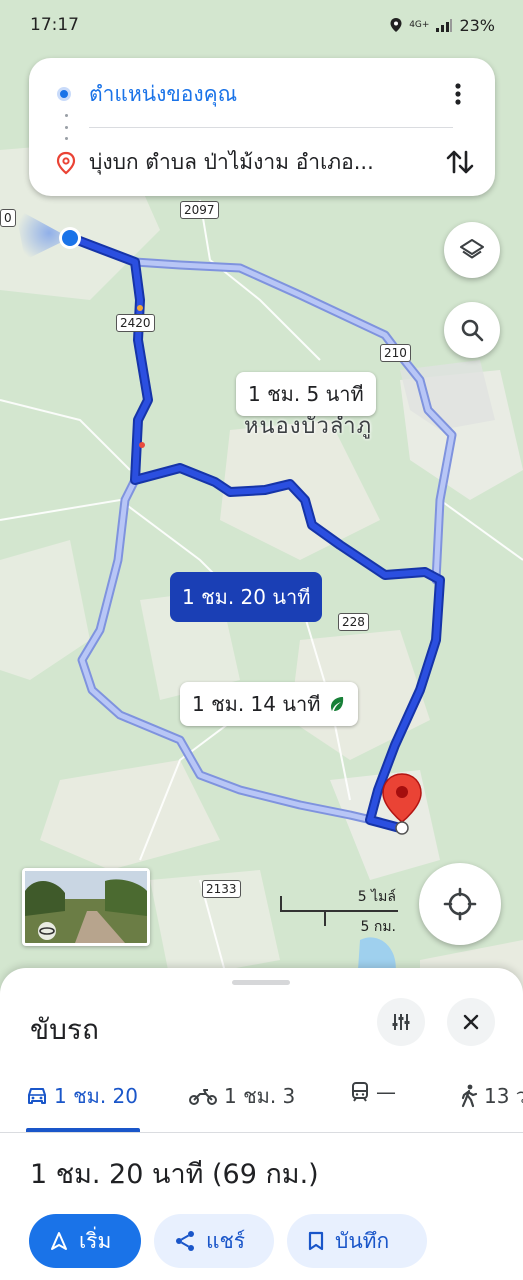 The image size is (523, 1280). Describe the element at coordinates (59, 1241) in the screenshot. I see `navigation-arrow-icon` at that location.